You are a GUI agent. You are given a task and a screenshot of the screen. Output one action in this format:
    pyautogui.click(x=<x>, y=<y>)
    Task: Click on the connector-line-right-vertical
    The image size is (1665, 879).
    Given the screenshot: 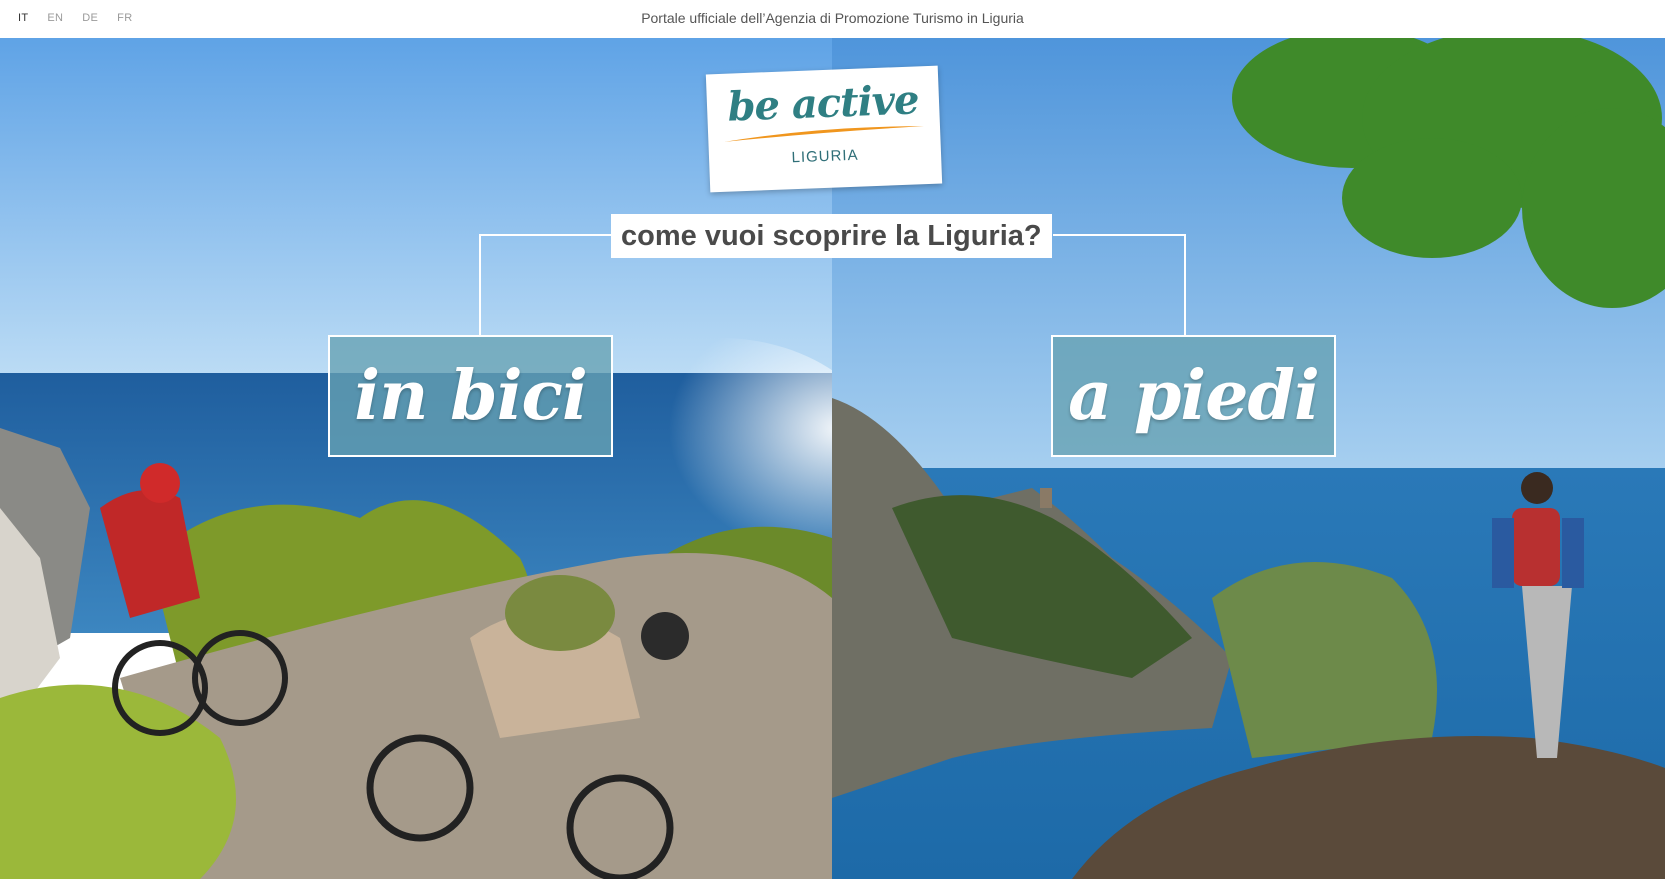 What is the action you would take?
    pyautogui.click(x=1185, y=285)
    